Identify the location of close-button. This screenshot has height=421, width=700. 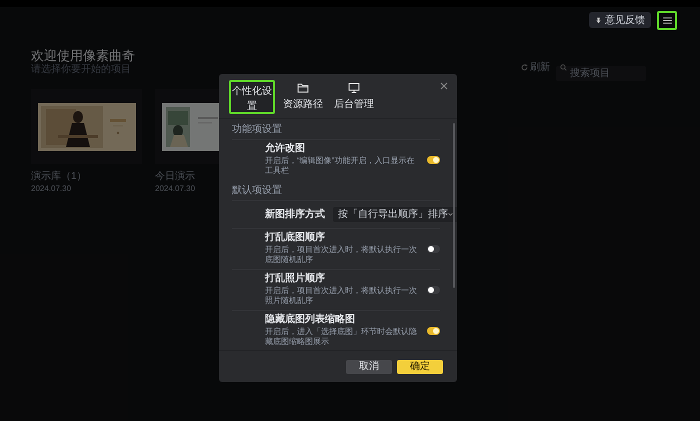
(444, 86).